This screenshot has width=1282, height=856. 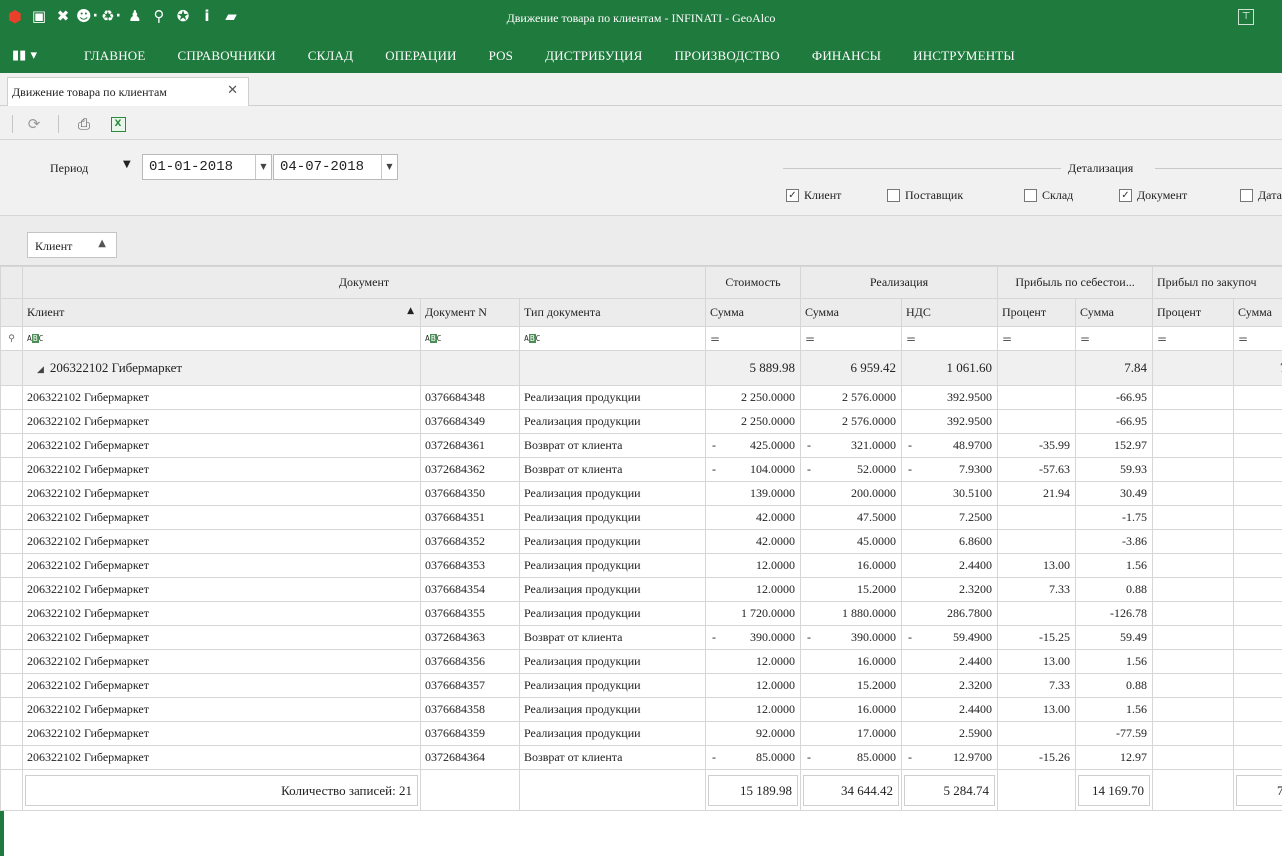 I want to click on col-p2-pct: Процент, so click(x=1193, y=312).